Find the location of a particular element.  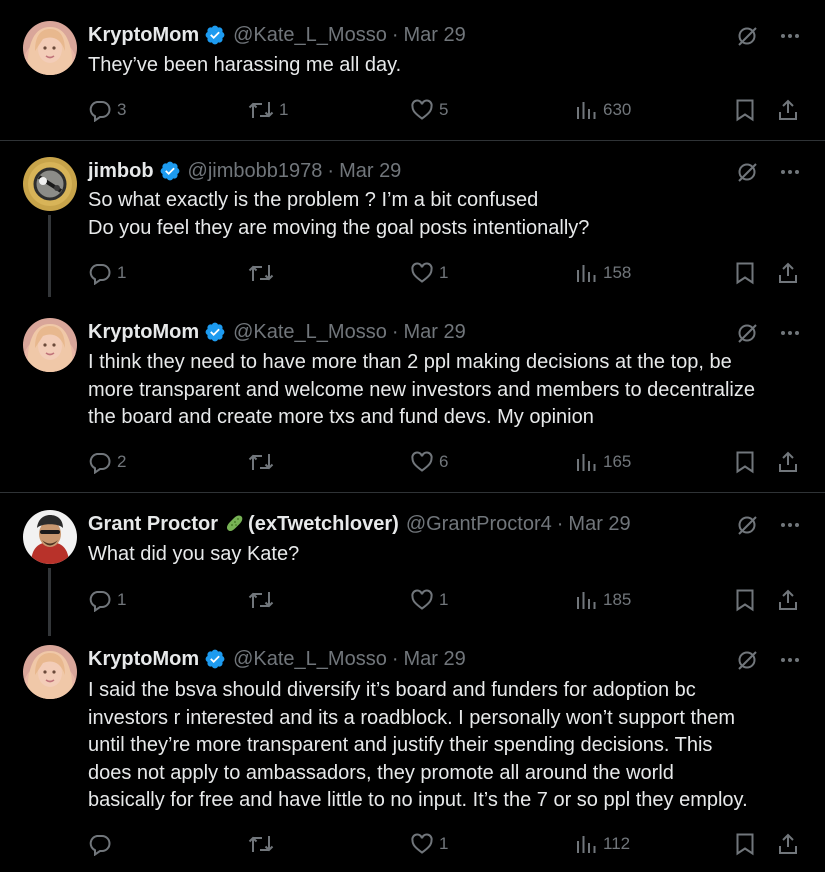

like-button: 5 is located at coordinates (429, 110).